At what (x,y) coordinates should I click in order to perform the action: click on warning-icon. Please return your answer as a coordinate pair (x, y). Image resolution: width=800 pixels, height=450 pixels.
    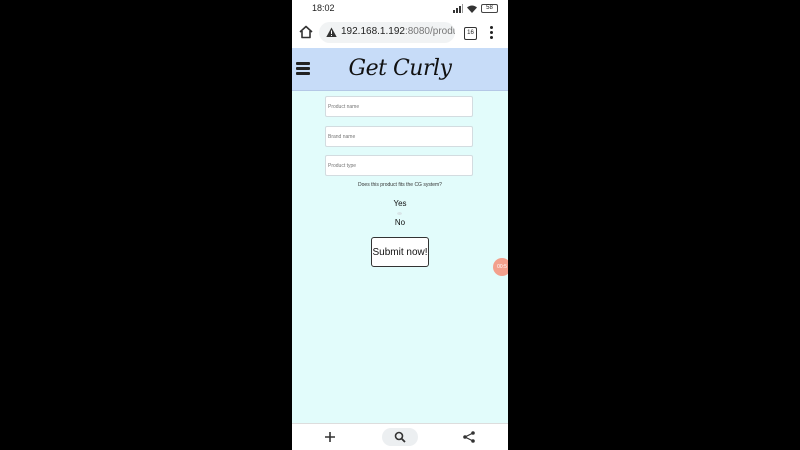
    Looking at the image, I should click on (331, 32).